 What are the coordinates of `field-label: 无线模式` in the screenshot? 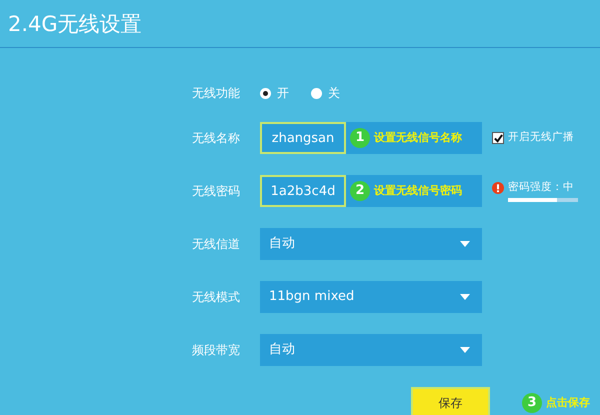 It's located at (216, 297).